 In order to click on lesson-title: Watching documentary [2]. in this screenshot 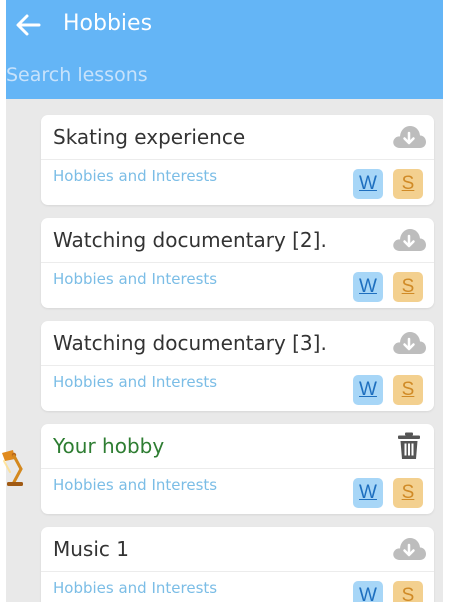, I will do `click(190, 240)`.